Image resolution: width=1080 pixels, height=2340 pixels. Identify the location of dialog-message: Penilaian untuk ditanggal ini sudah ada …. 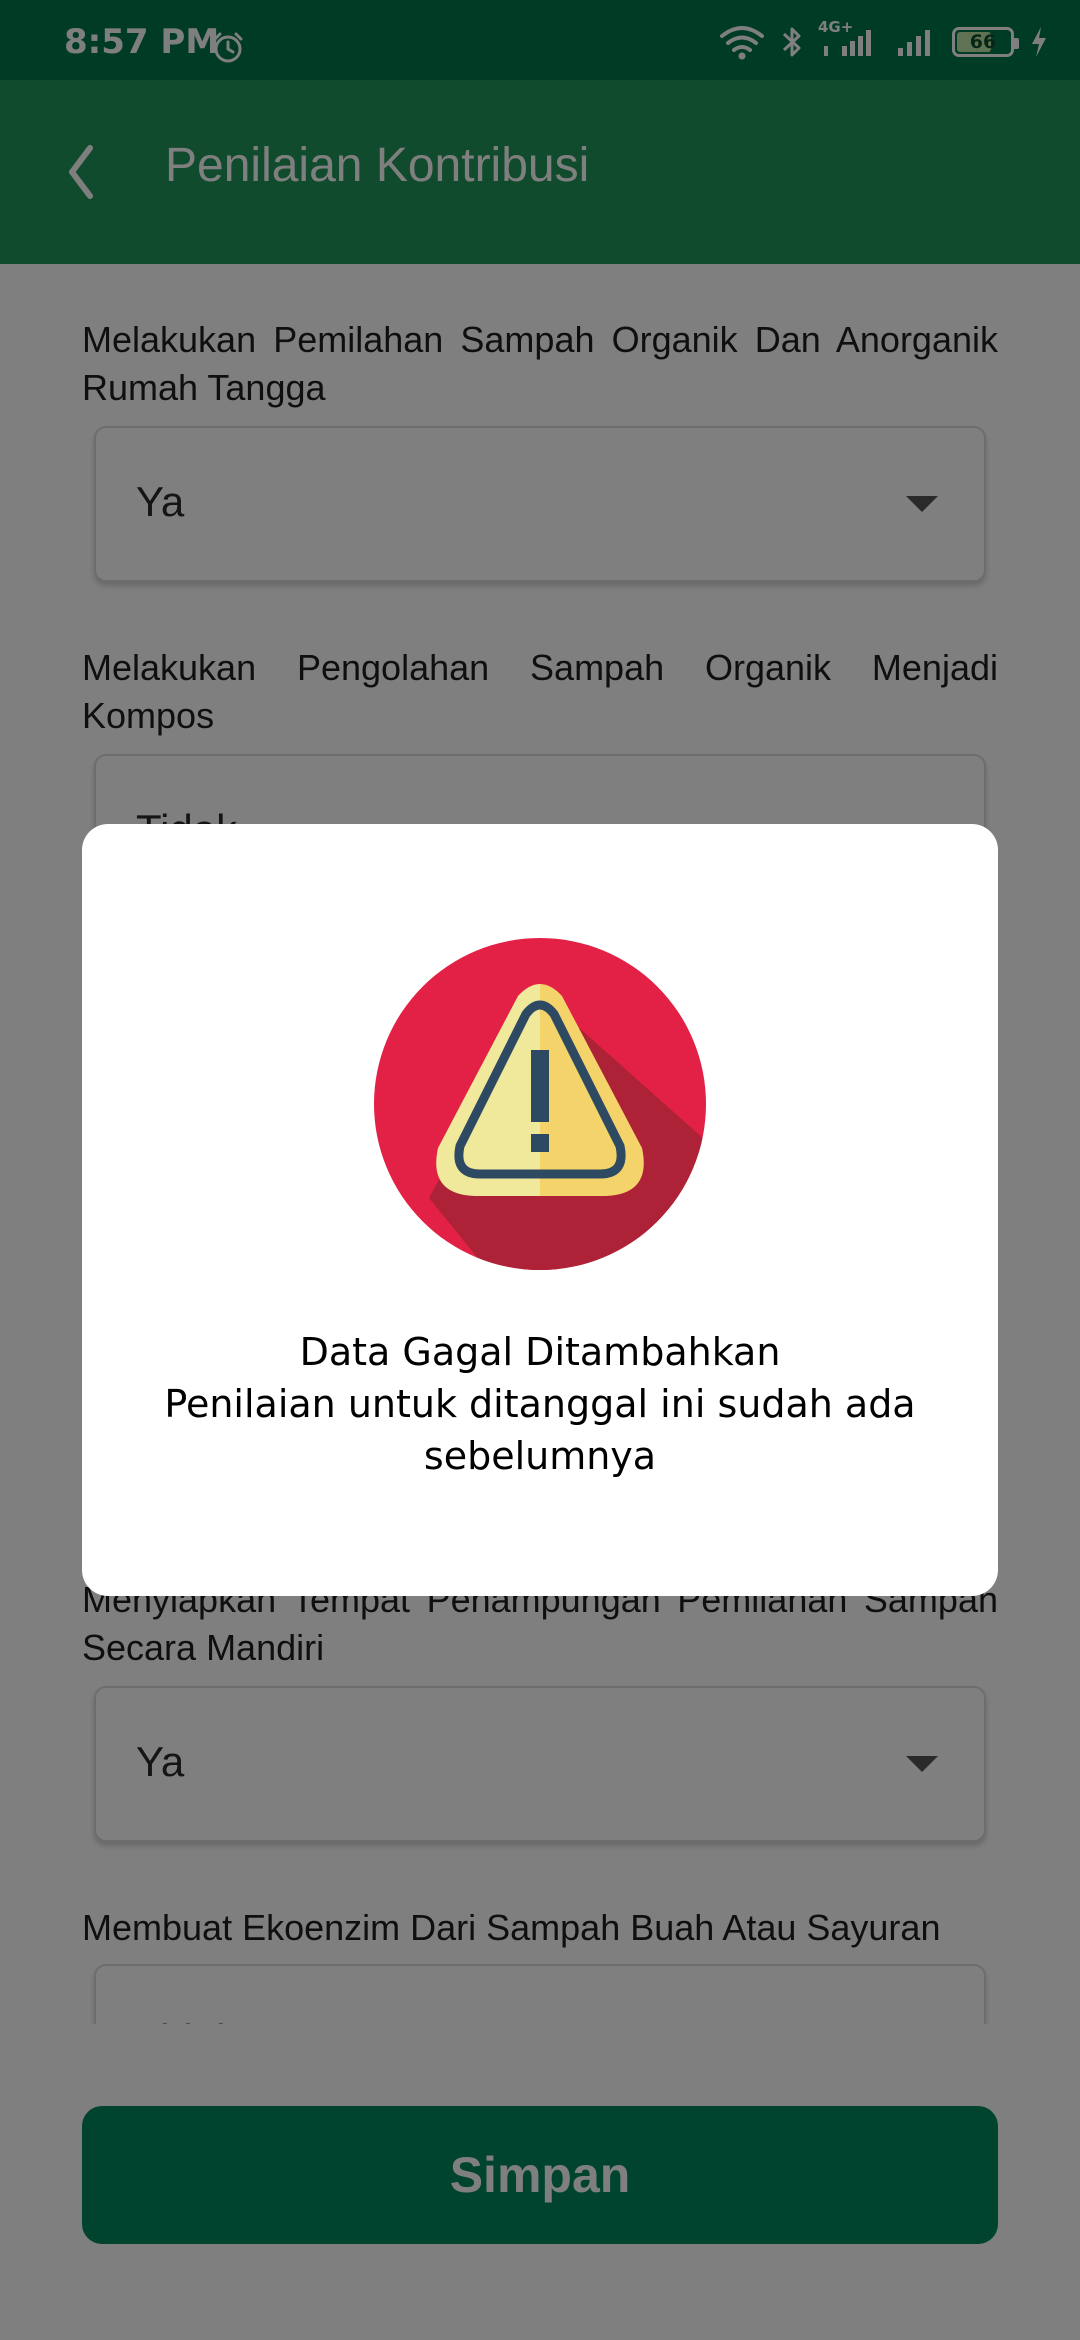
(540, 1430).